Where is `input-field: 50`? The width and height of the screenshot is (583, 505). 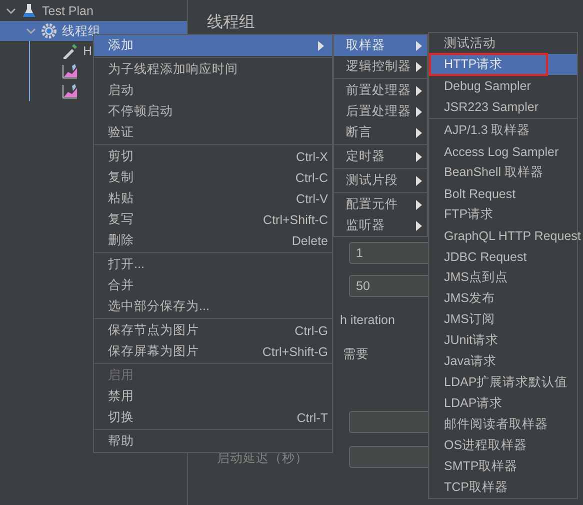
input-field: 50 is located at coordinates (388, 286).